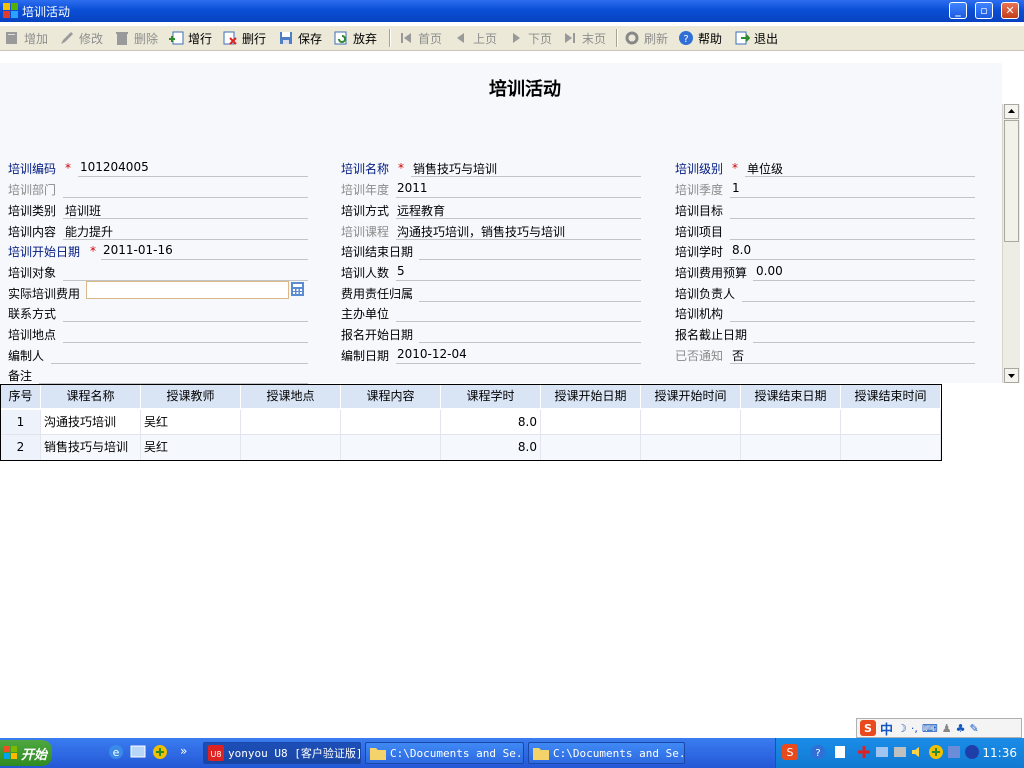  What do you see at coordinates (21, 422) in the screenshot?
I see `table-row-cell: 1` at bounding box center [21, 422].